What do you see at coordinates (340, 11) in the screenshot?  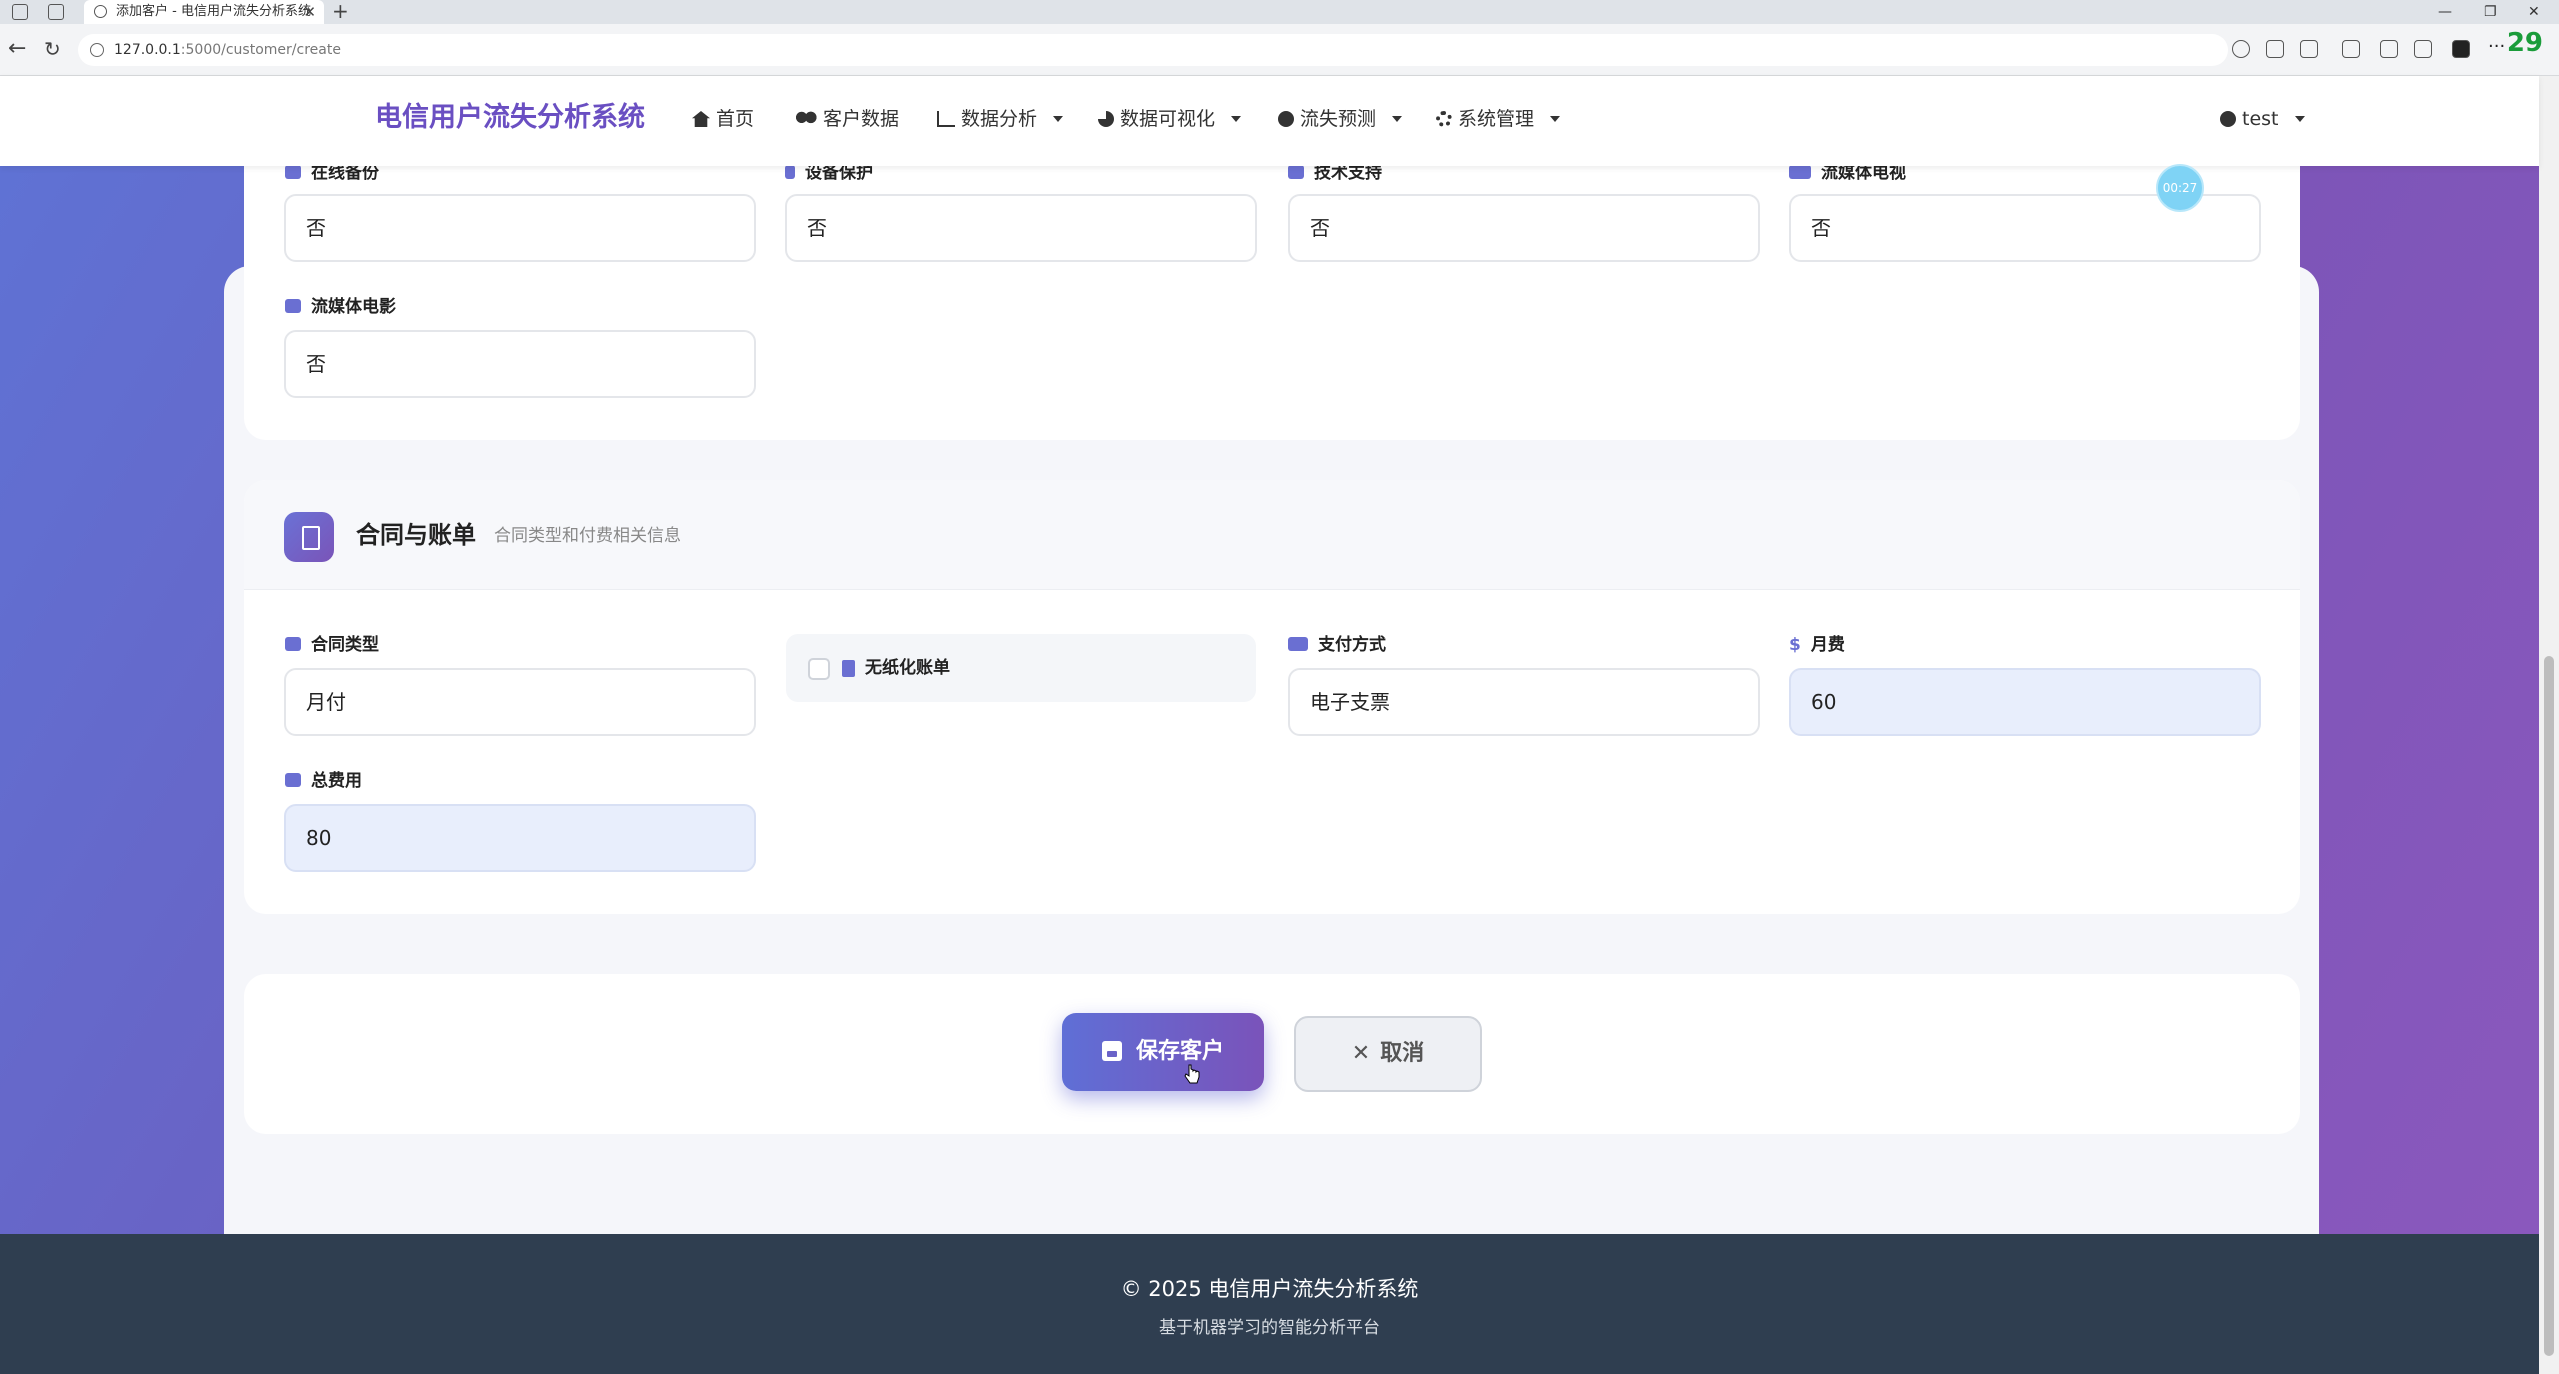 I see `new-tab-button: +` at bounding box center [340, 11].